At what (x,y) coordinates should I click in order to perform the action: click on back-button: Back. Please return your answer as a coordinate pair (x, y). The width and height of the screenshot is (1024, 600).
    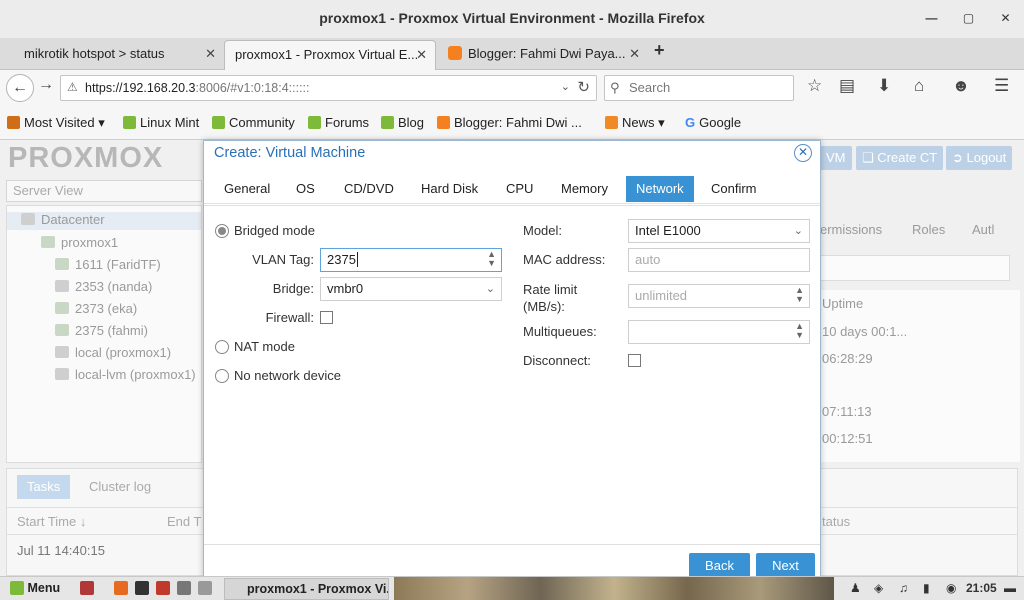
    Looking at the image, I should click on (719, 565).